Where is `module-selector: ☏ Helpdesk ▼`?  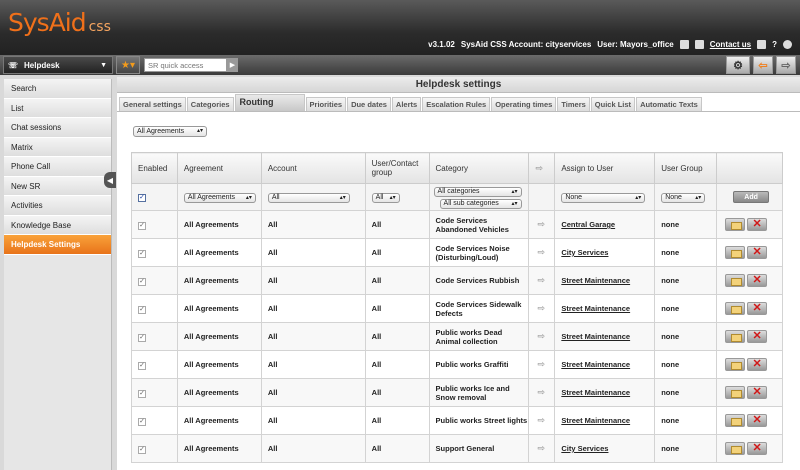
module-selector: ☏ Helpdesk ▼ is located at coordinates (58, 65).